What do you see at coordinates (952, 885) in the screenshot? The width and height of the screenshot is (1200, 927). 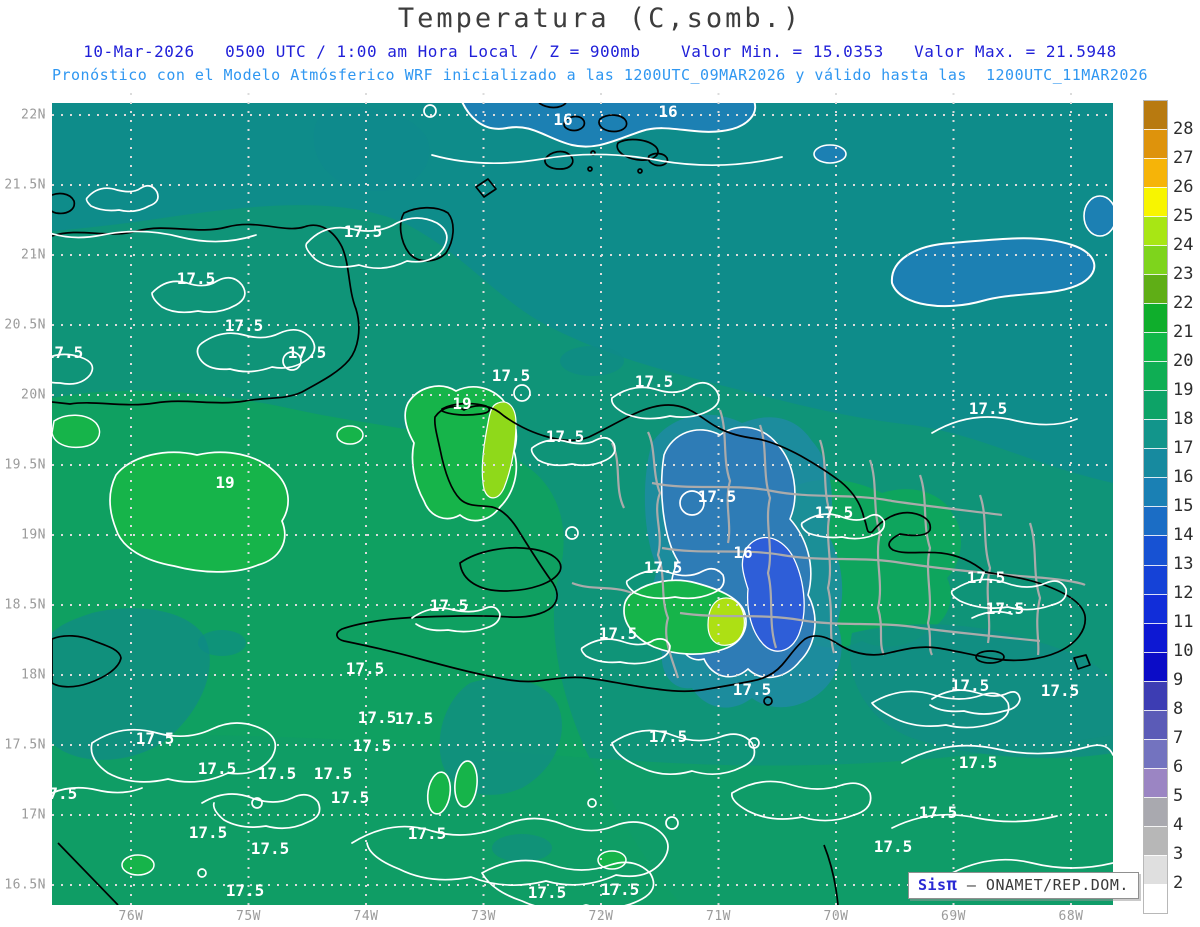 I see `pi-symbol: π` at bounding box center [952, 885].